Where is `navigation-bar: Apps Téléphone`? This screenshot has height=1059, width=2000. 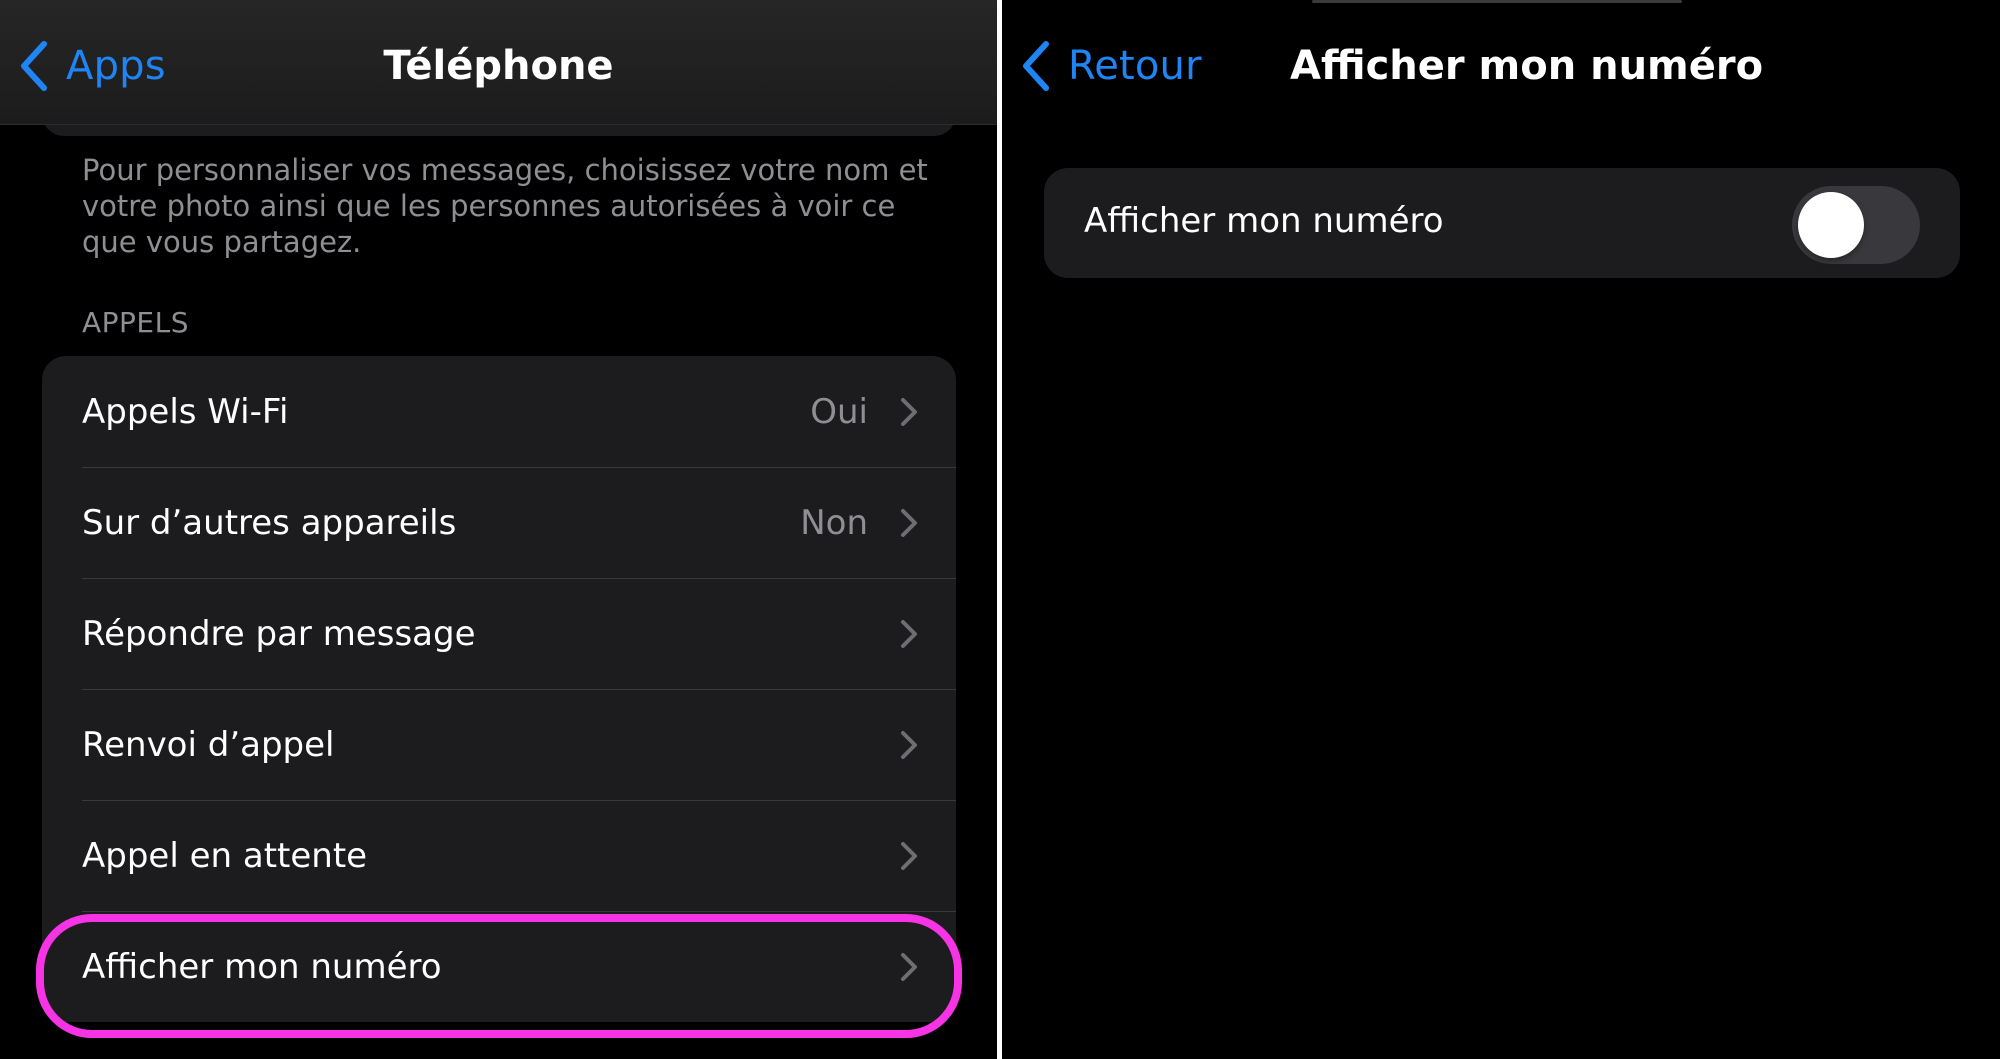
navigation-bar: Apps Téléphone is located at coordinates (498, 62).